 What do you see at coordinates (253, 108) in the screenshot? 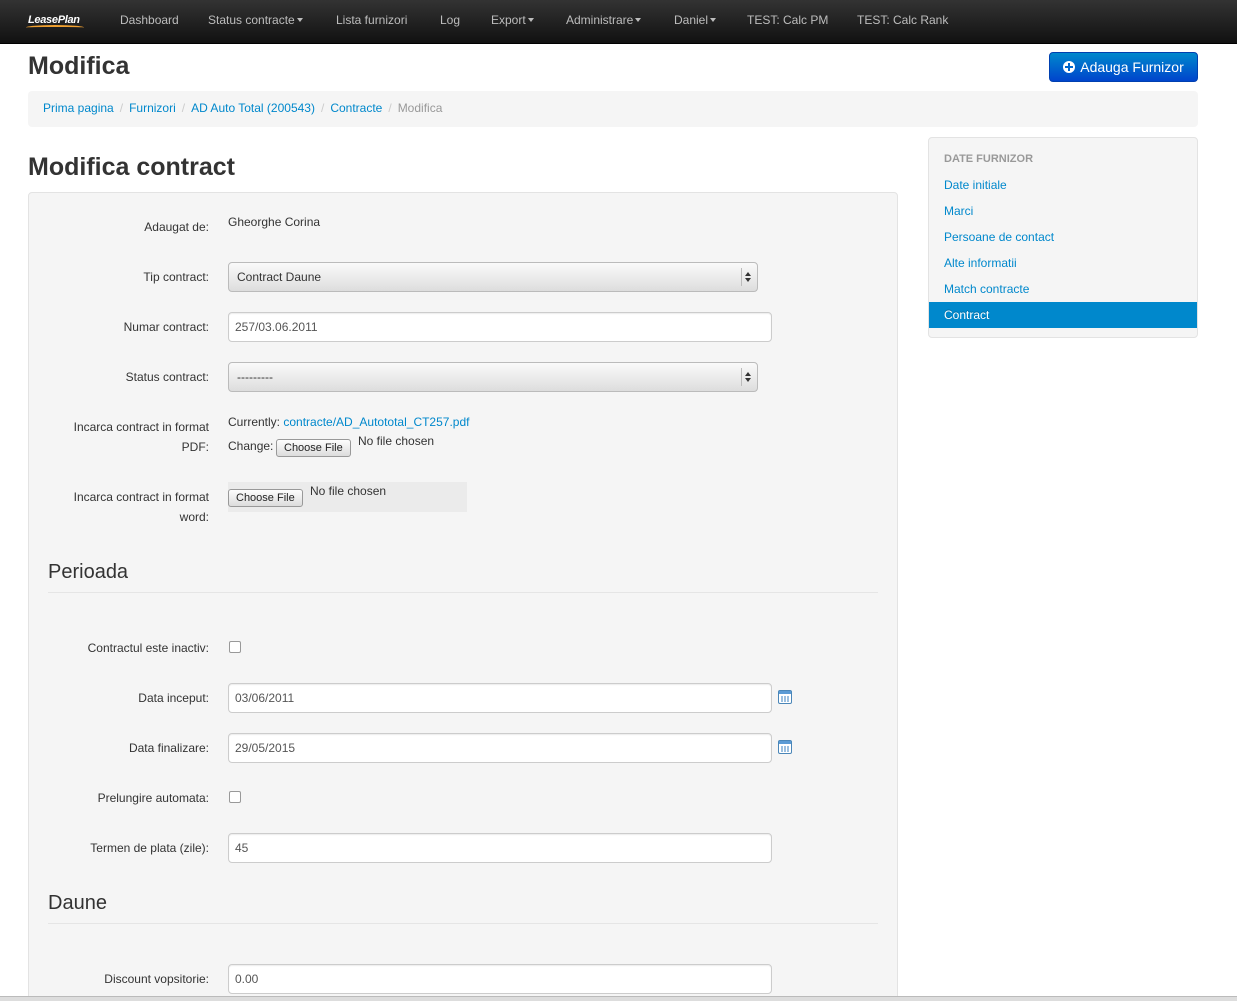
I see `breadcrumb-furnizor: AD Auto Total (200543)` at bounding box center [253, 108].